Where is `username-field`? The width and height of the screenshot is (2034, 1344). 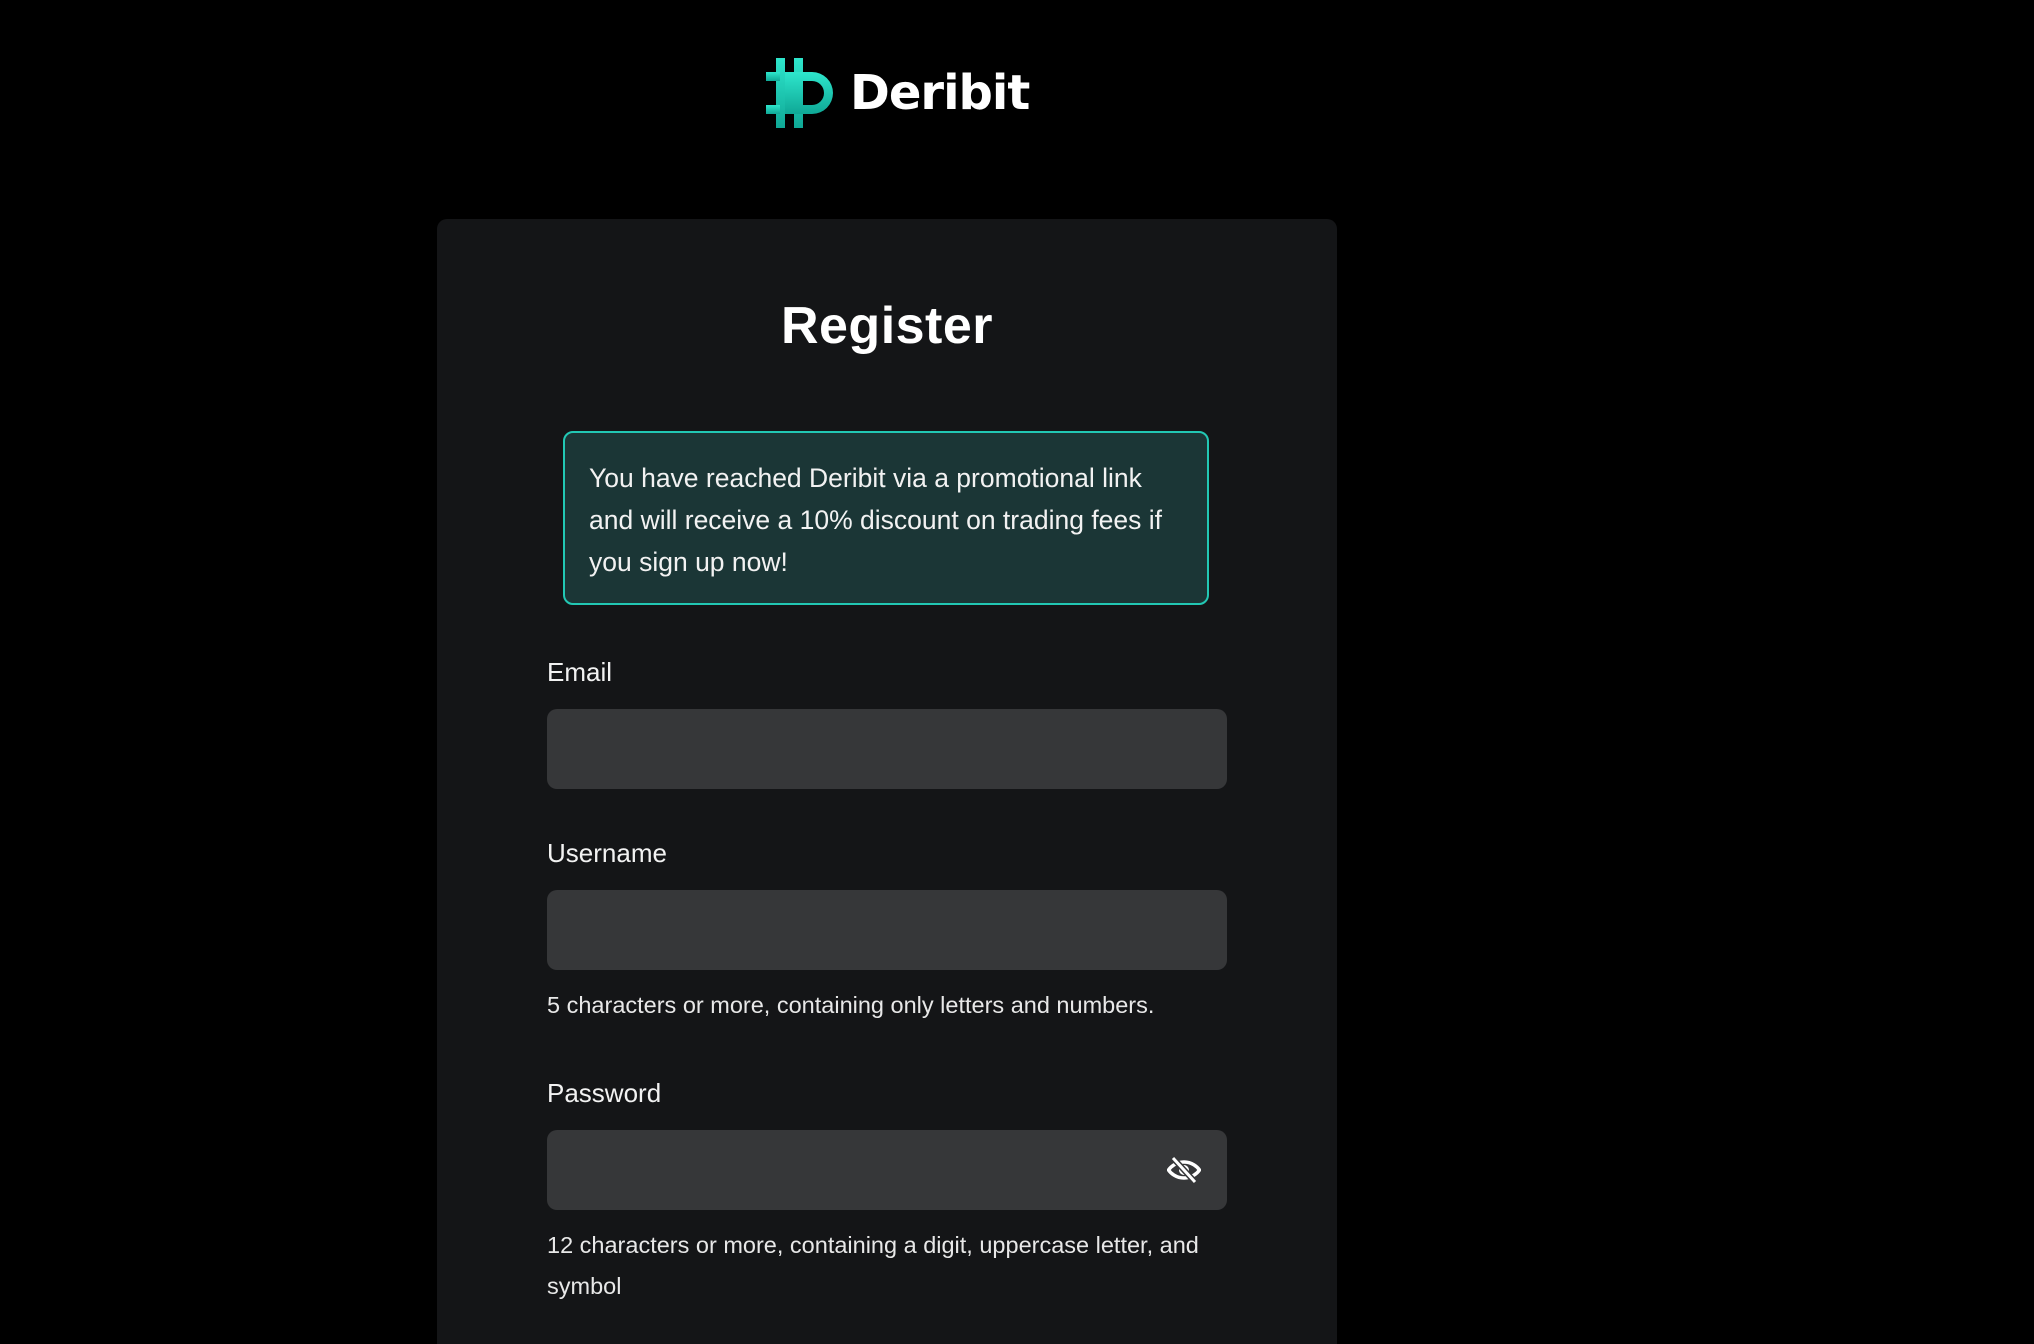
username-field is located at coordinates (887, 930).